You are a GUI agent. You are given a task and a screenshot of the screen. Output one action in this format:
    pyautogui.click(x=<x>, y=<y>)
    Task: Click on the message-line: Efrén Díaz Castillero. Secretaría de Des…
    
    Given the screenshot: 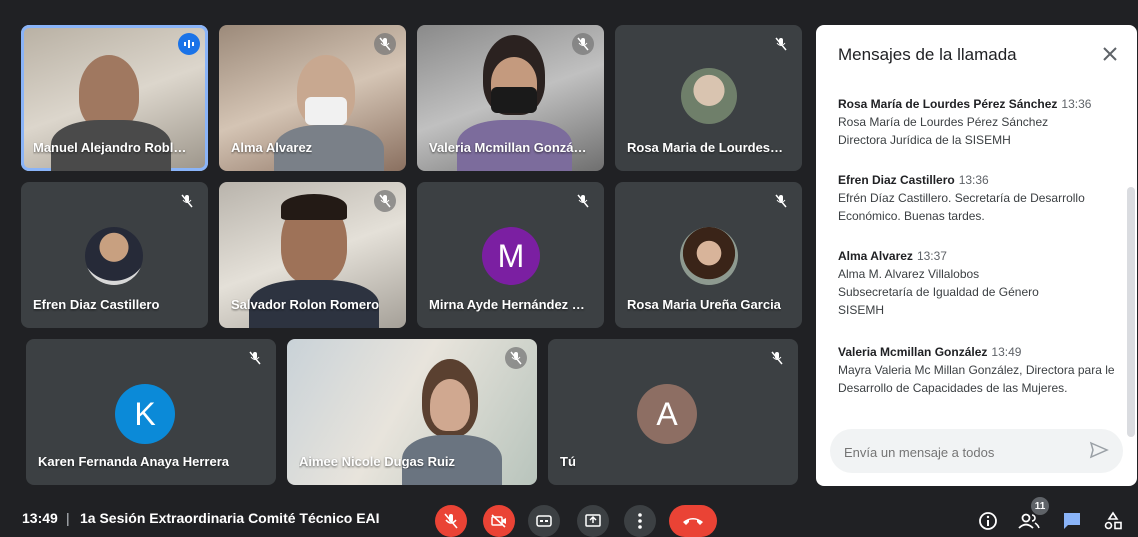 What is the action you would take?
    pyautogui.click(x=961, y=198)
    